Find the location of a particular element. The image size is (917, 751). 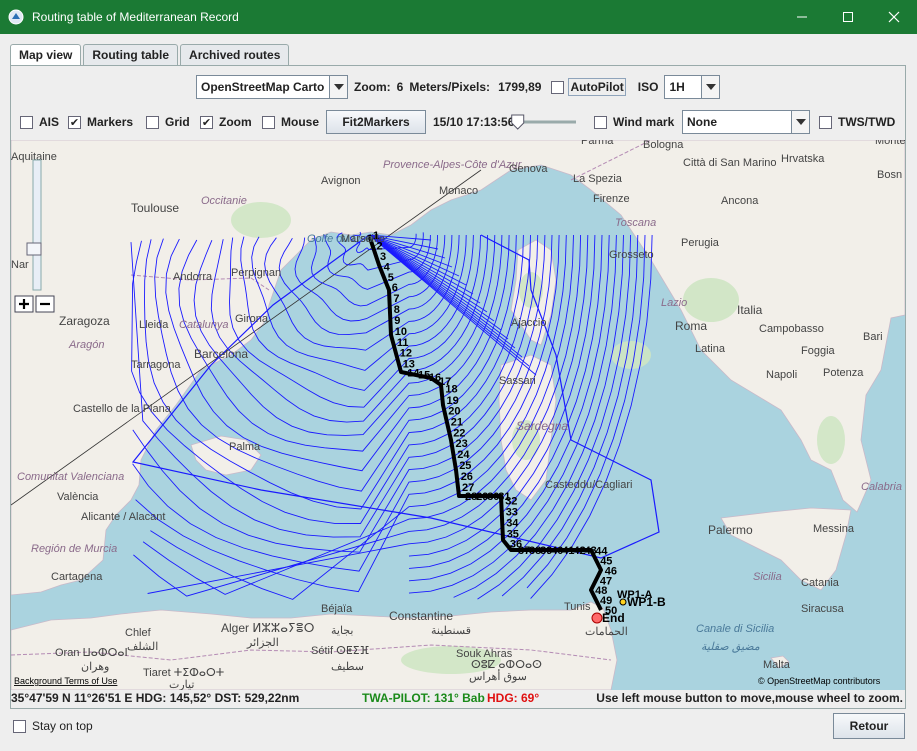

place-label: Napoli is located at coordinates (781, 375).